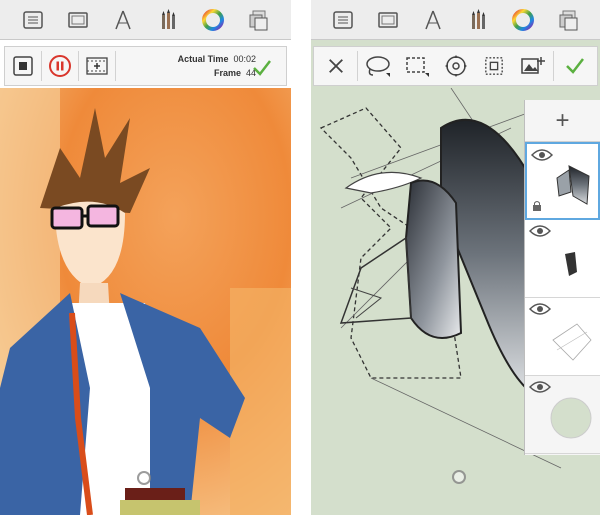 The height and width of the screenshot is (515, 600). Describe the element at coordinates (203, 59) in the screenshot. I see `actual-time-label: Actual Time` at that location.